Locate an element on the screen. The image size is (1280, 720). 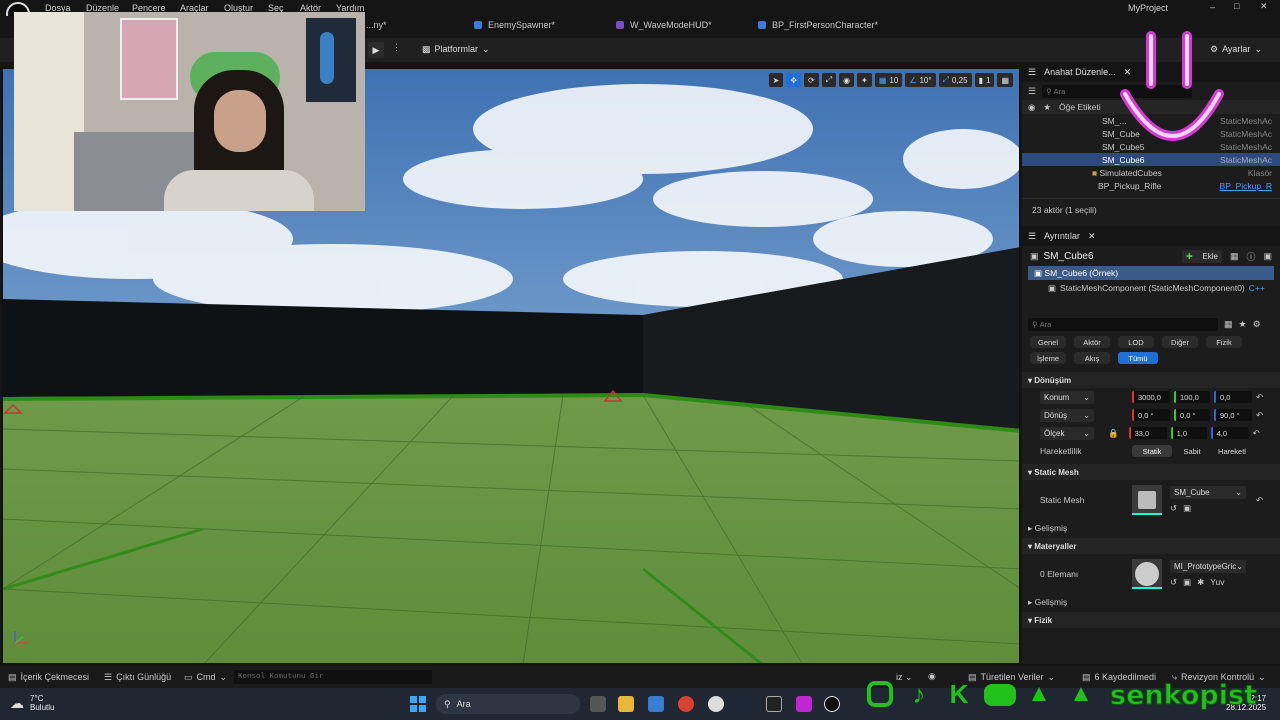
eye-icon: ◉ is located at coordinates (1031, 107).